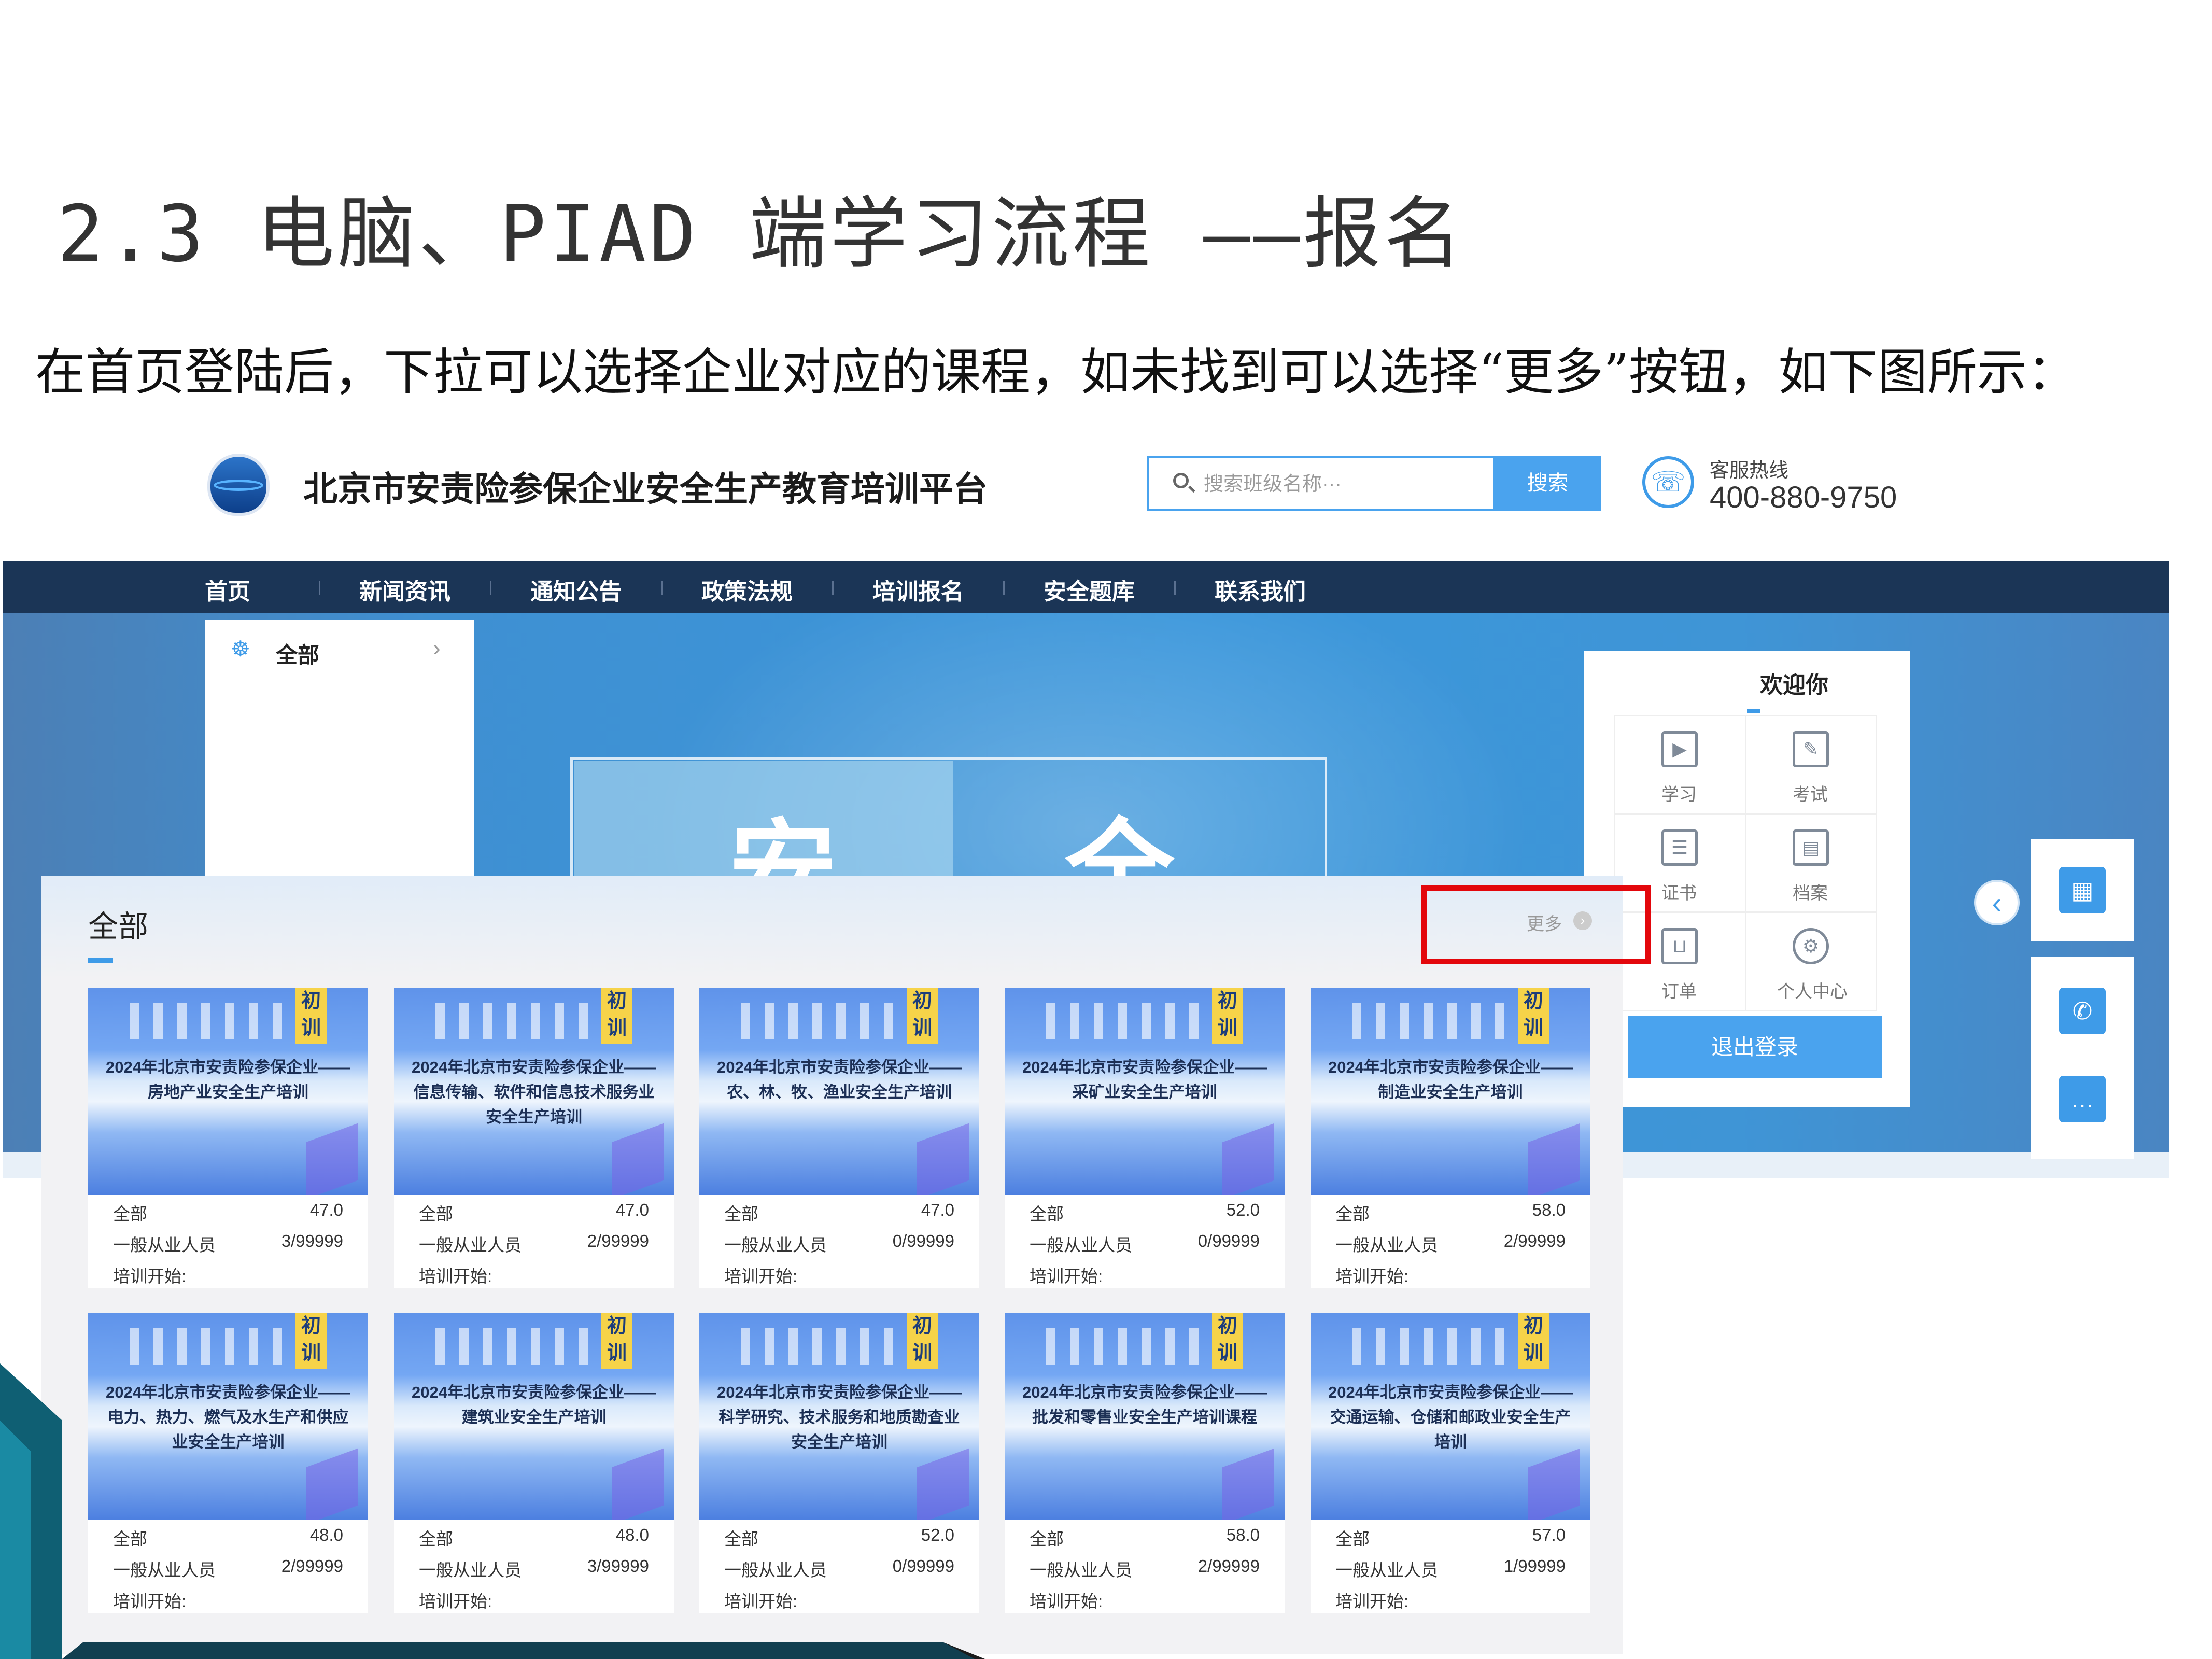  What do you see at coordinates (1243, 1209) in the screenshot?
I see `course-price: 52.0` at bounding box center [1243, 1209].